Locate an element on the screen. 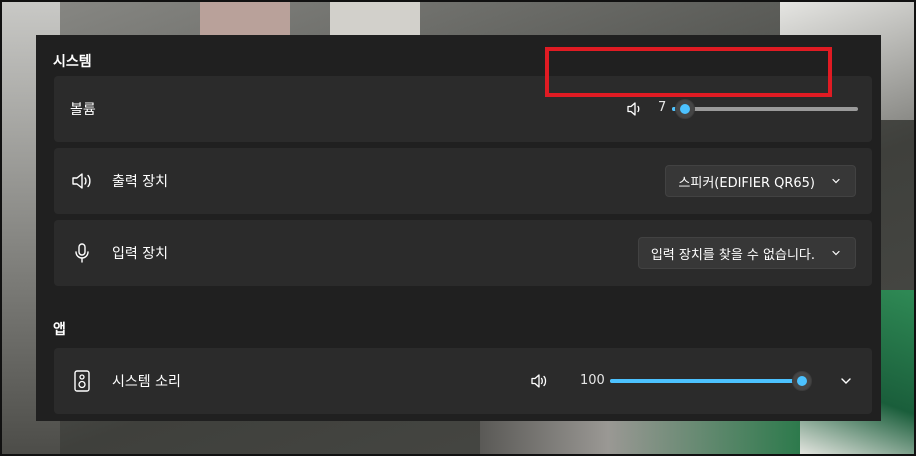  input-device-label: 입력 장치 is located at coordinates (140, 254).